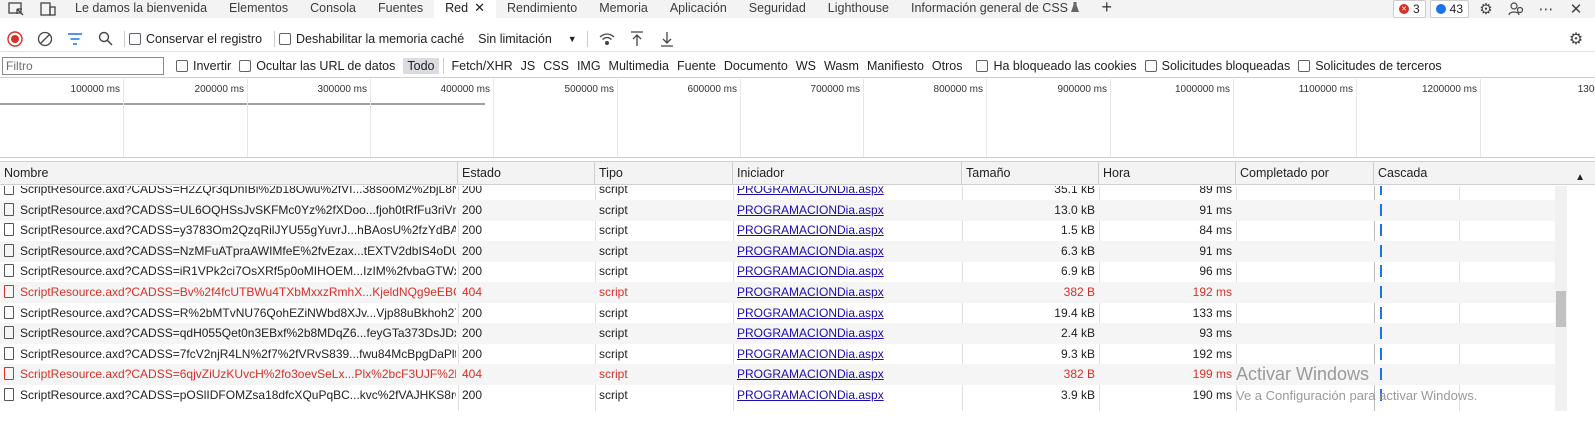 This screenshot has height=431, width=1595. Describe the element at coordinates (1370, 66) in the screenshot. I see `third-party-checkbox: Solicitudes de terceros` at that location.